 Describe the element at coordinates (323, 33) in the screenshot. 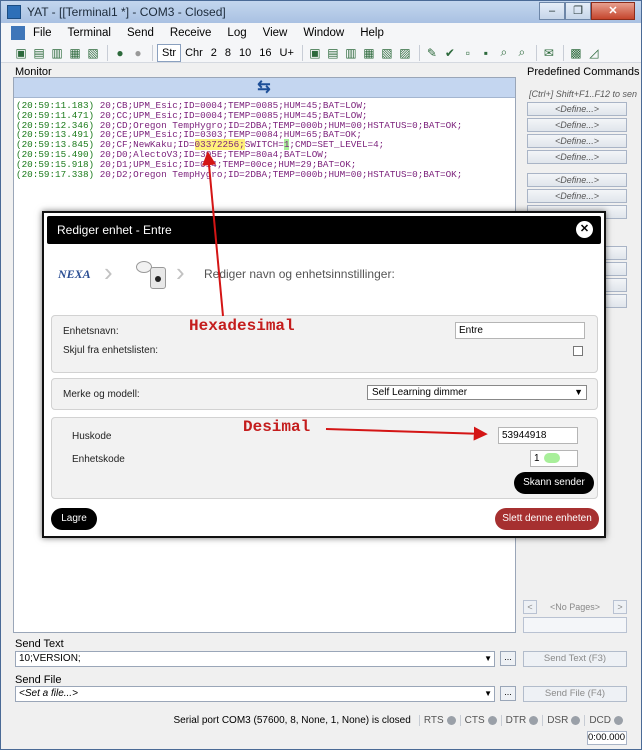

I see `menu-window: Window` at that location.